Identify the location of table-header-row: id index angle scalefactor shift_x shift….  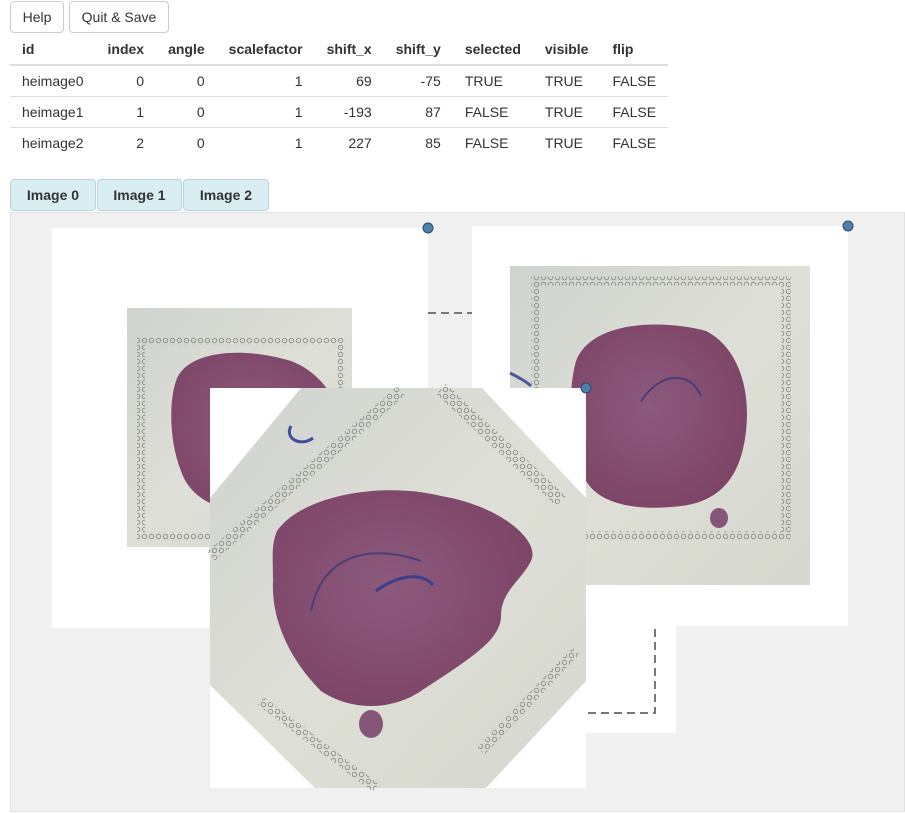
(339, 50).